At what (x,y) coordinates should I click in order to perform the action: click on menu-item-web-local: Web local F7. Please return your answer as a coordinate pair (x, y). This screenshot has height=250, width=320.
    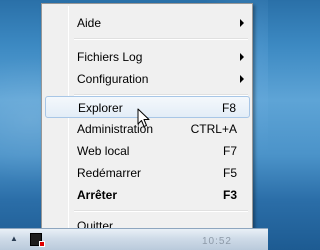
    Looking at the image, I should click on (147, 151).